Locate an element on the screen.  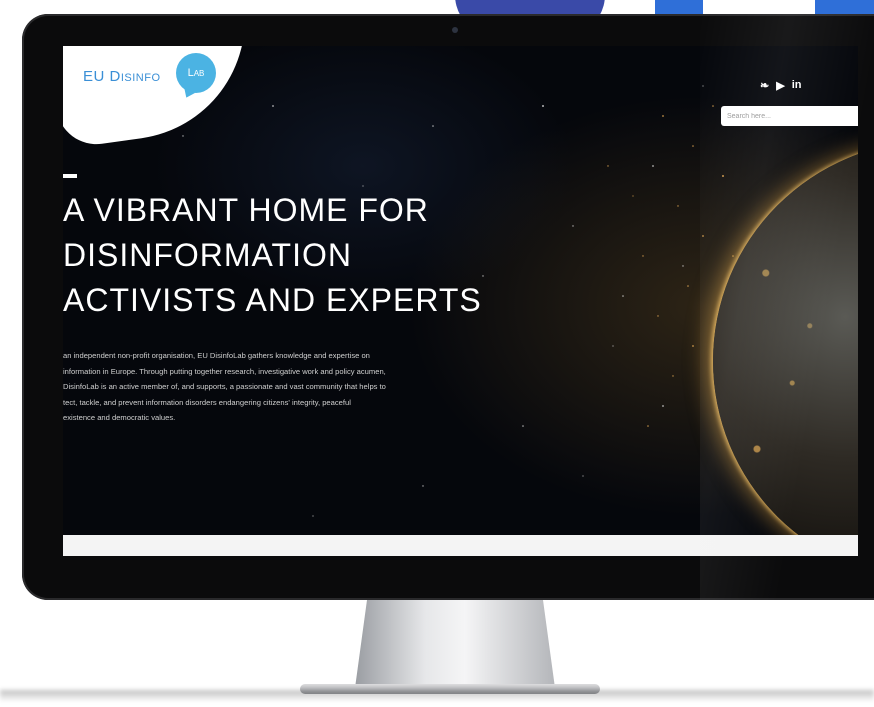
twitter-icon: ❧ is located at coordinates (764, 85).